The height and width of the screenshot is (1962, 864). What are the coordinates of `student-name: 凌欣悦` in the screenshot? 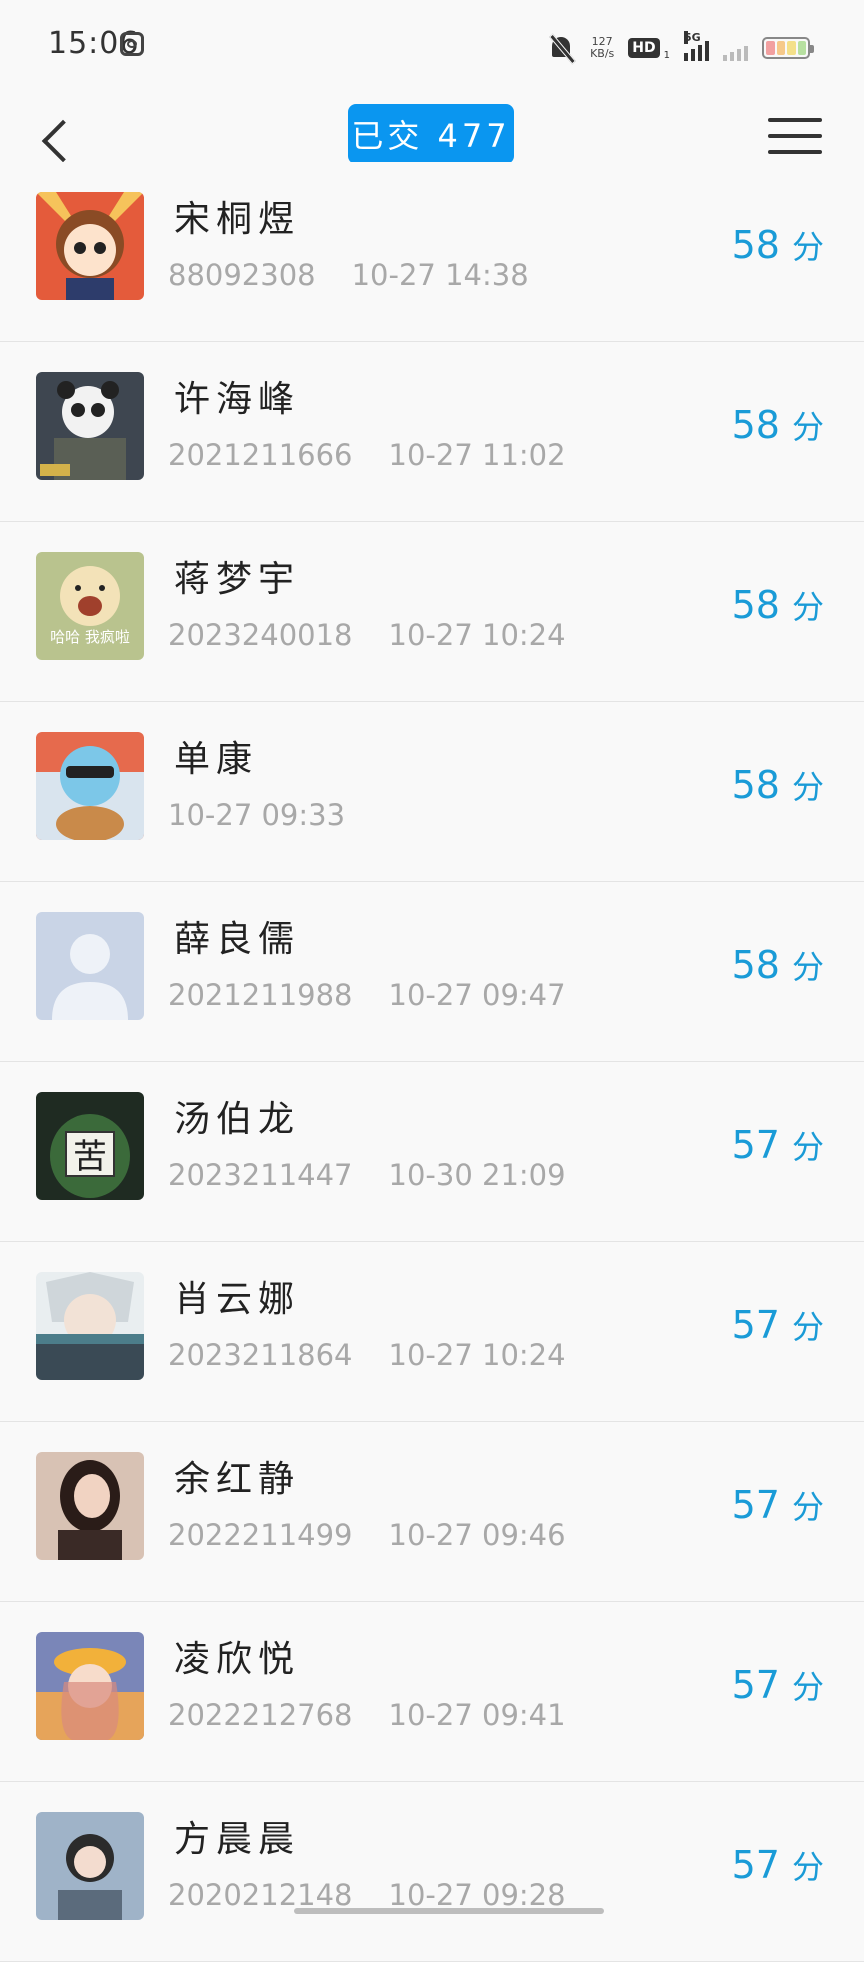 It's located at (237, 1659).